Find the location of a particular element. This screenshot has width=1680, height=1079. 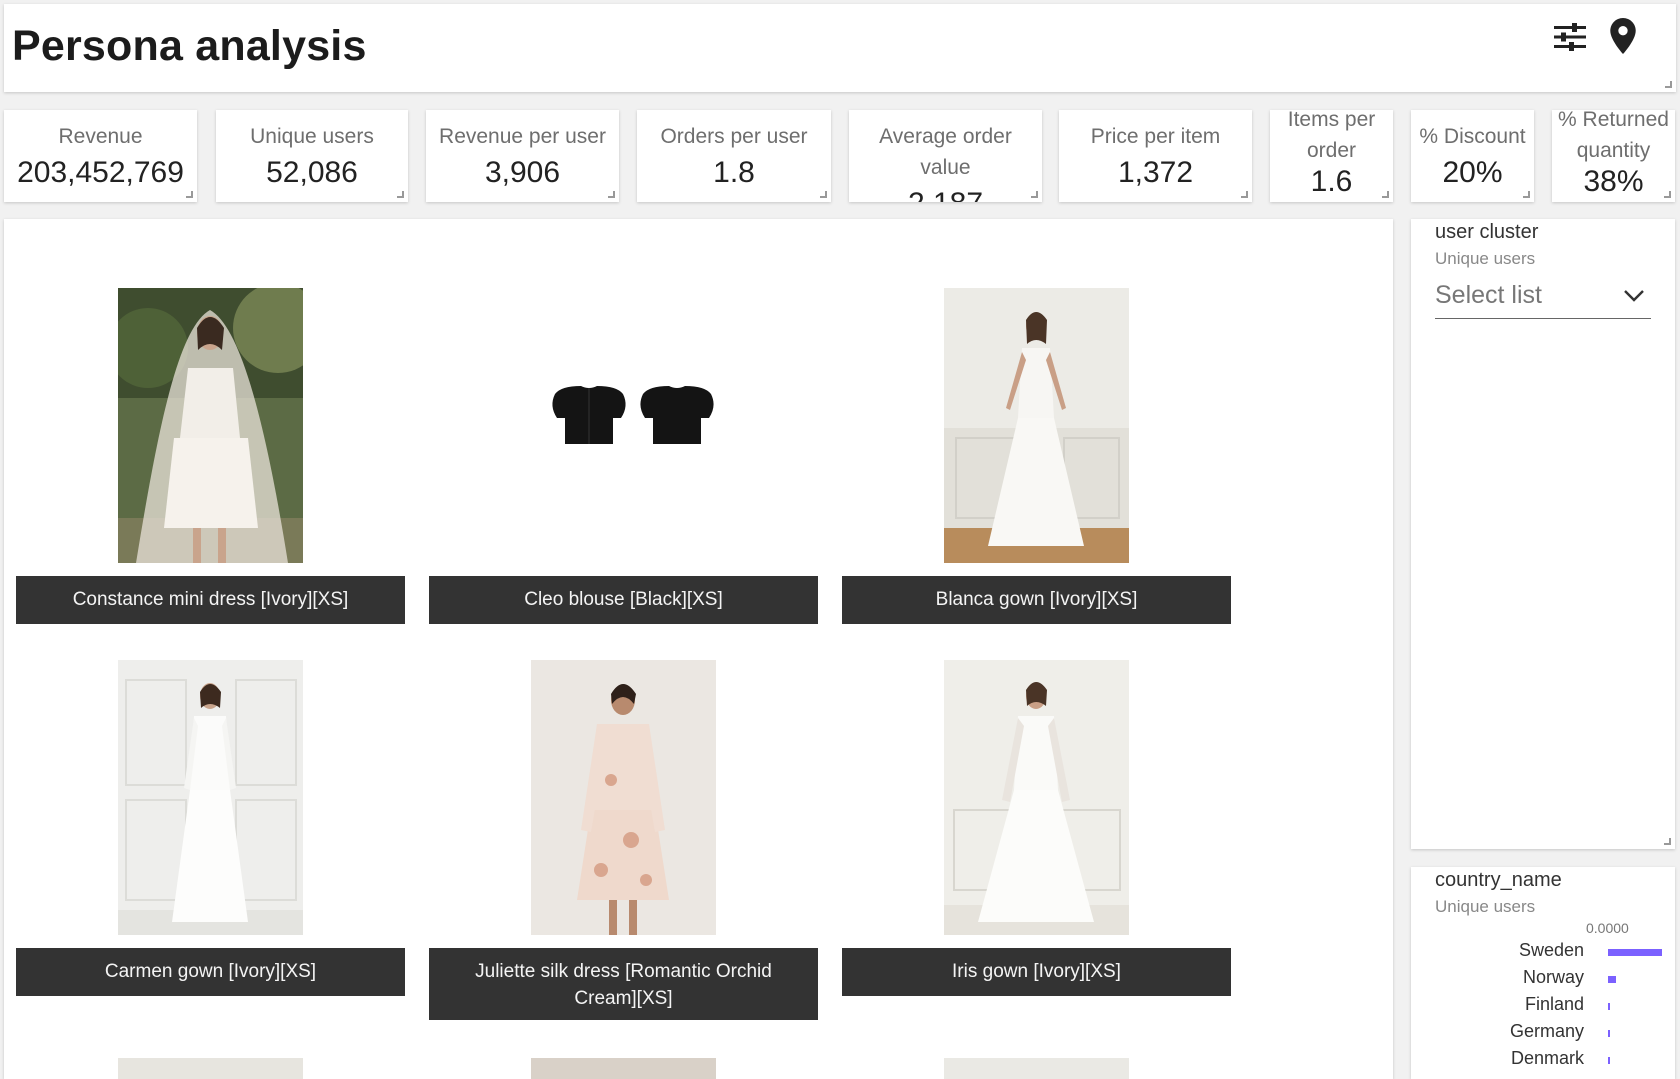

user-cluster-panel: user cluster Unique users Select list is located at coordinates (1543, 534).